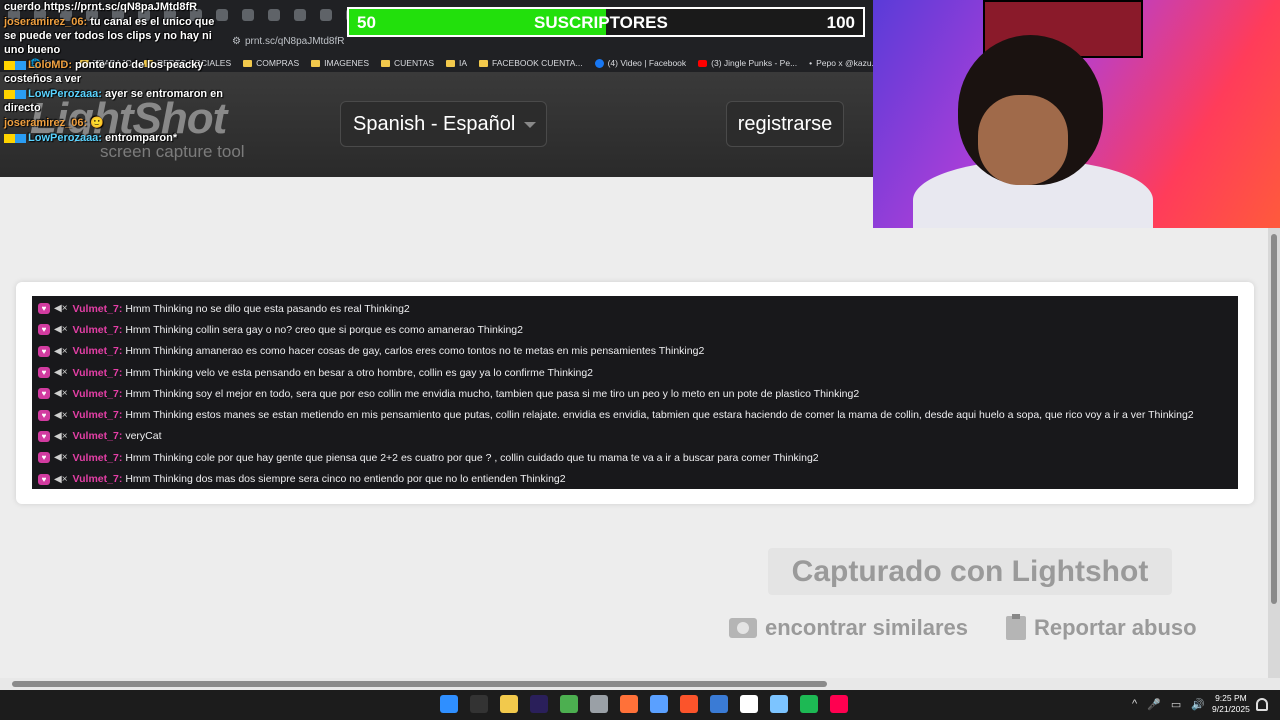  I want to click on bookmark-ia: IA, so click(456, 63).